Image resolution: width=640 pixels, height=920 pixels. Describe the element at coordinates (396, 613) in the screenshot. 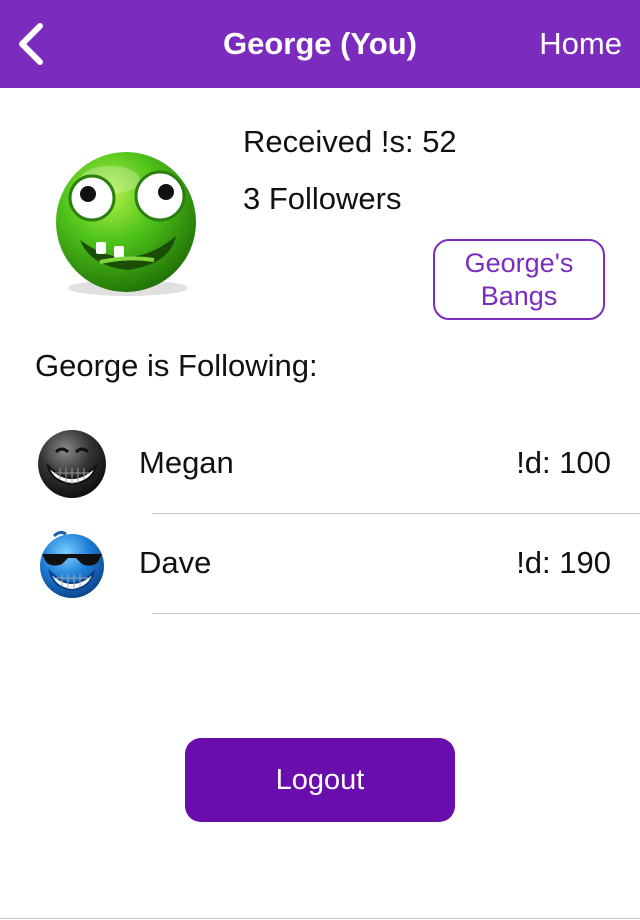

I see `row-divider` at that location.